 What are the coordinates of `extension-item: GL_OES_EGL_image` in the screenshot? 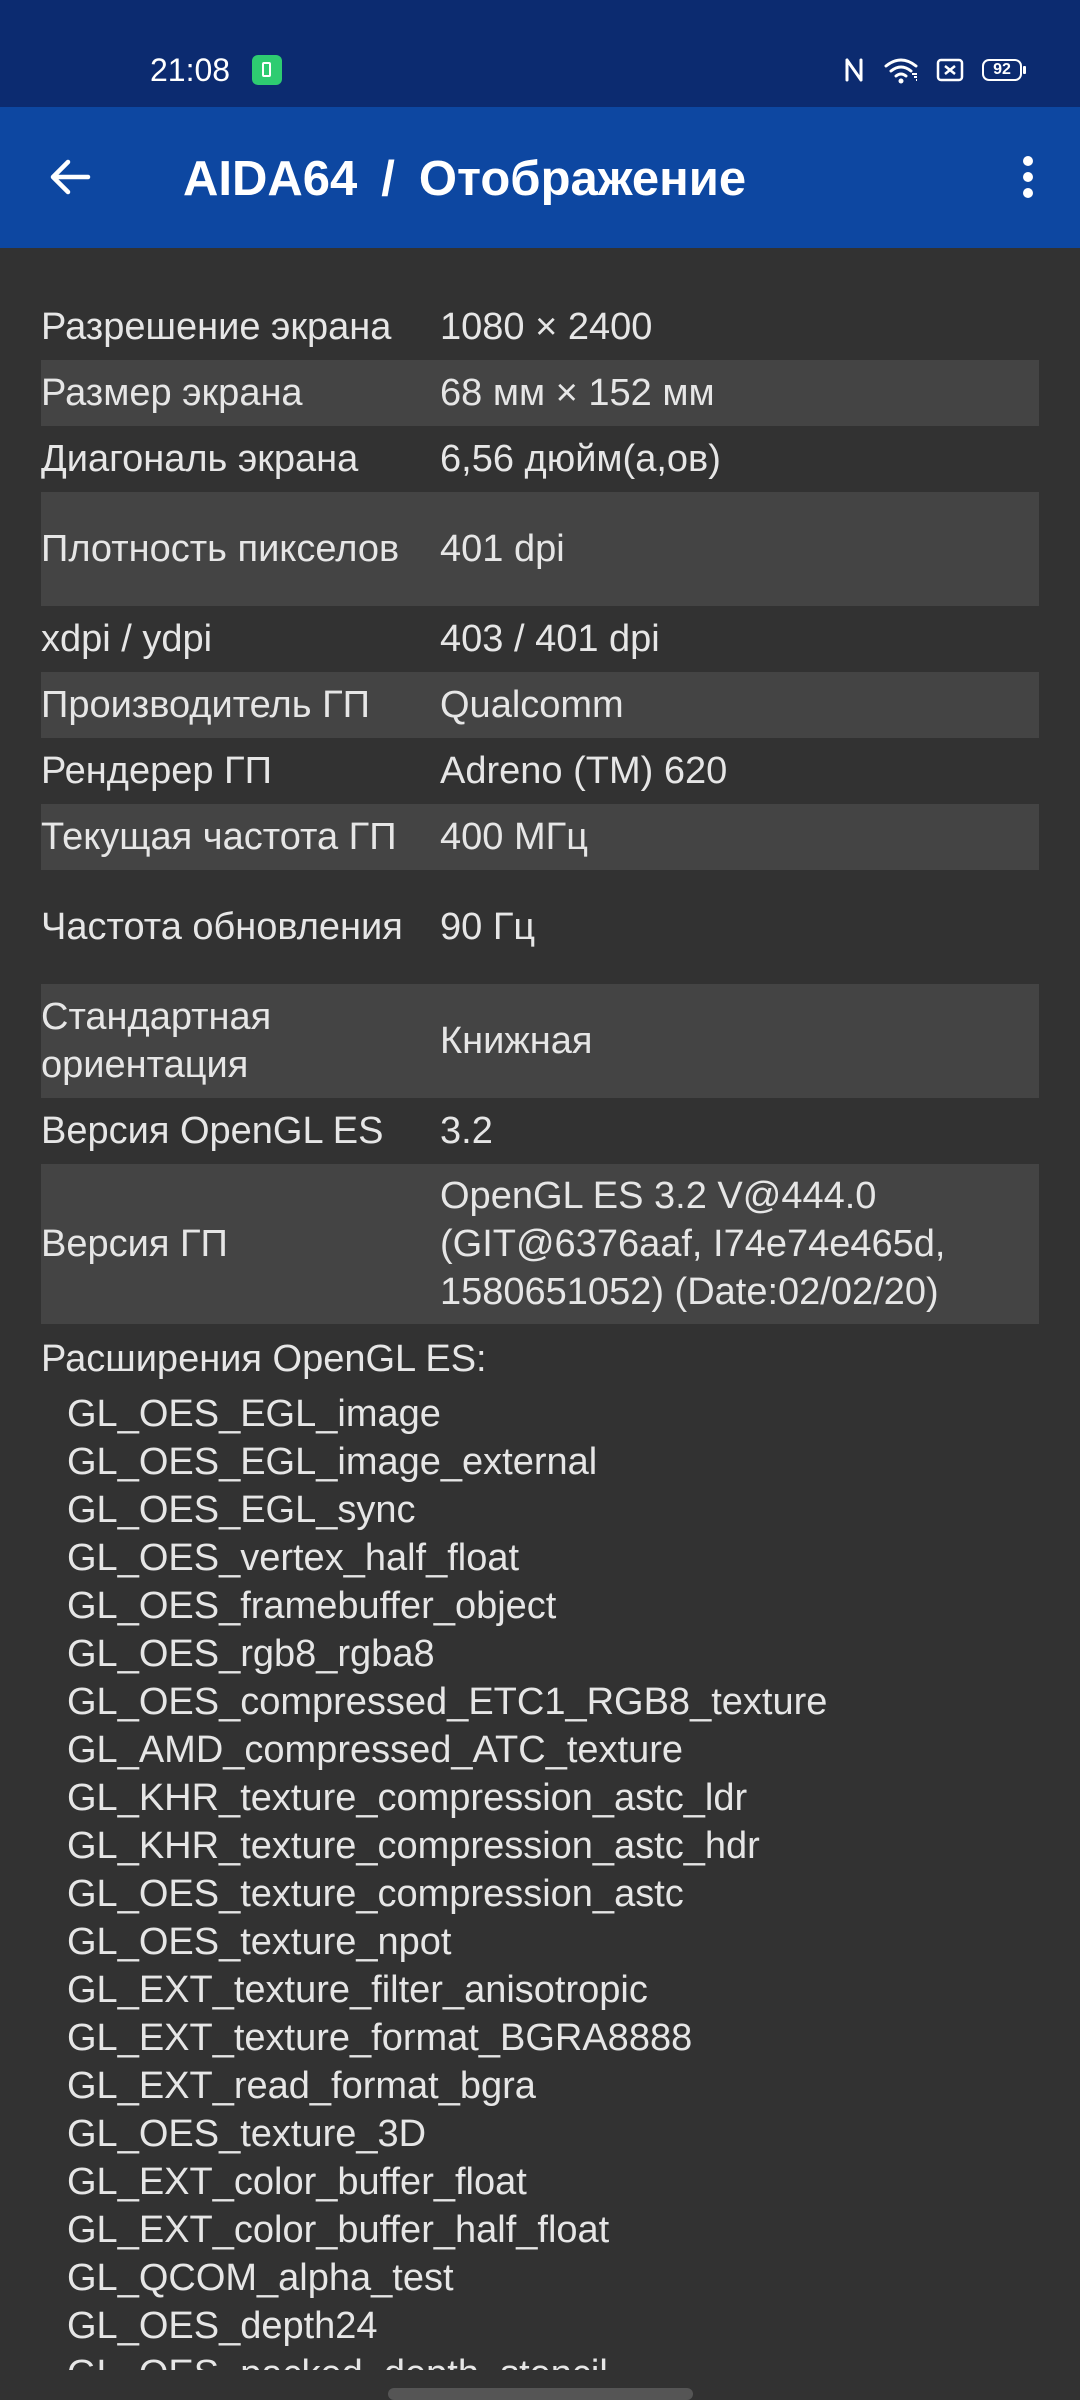 It's located at (254, 1414).